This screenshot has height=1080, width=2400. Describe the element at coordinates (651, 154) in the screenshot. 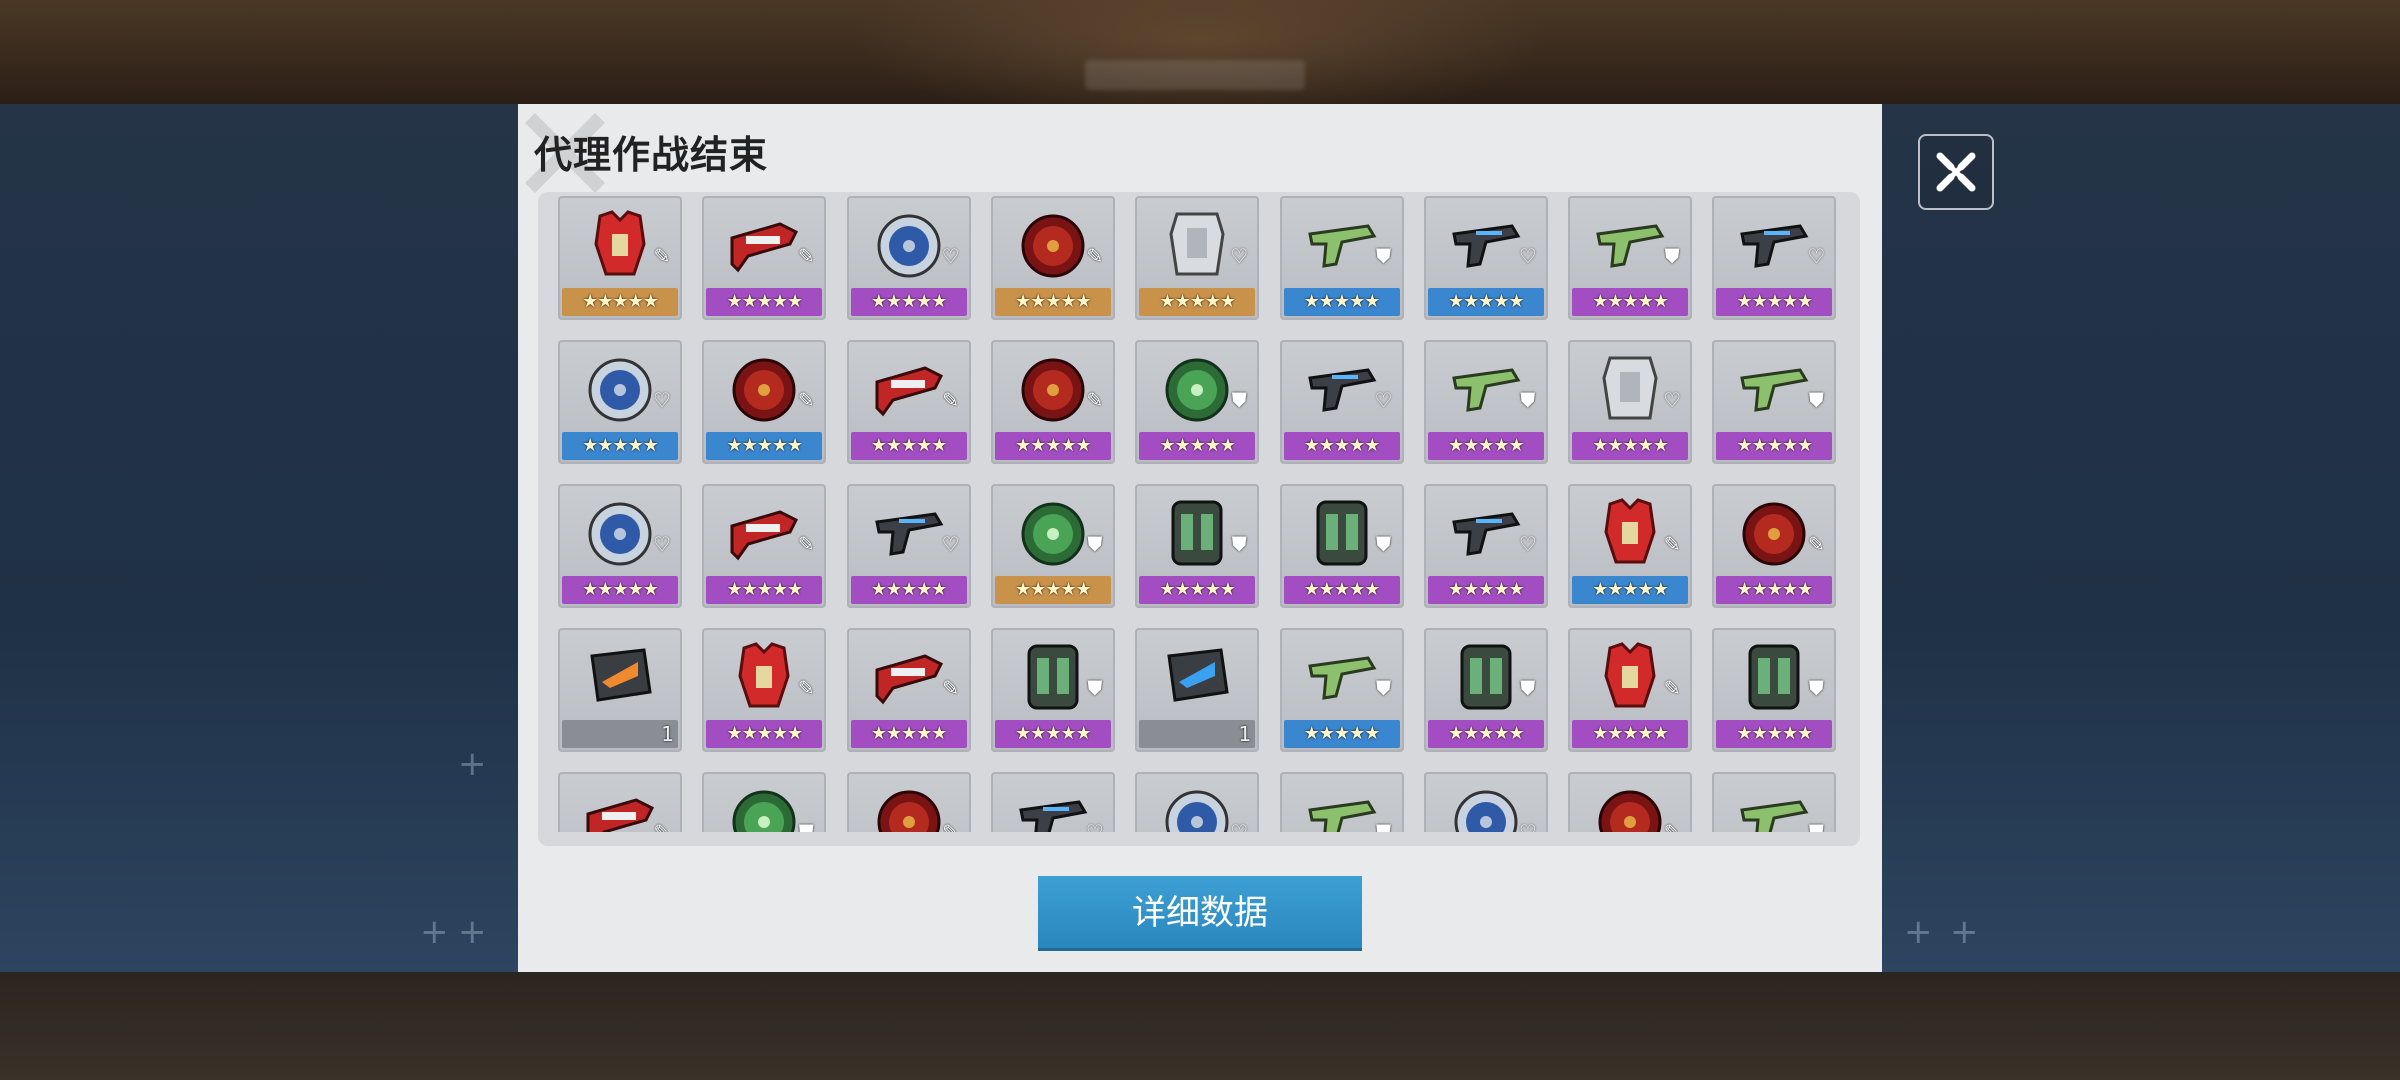

I see `dialog-title: 代理作战结束` at that location.